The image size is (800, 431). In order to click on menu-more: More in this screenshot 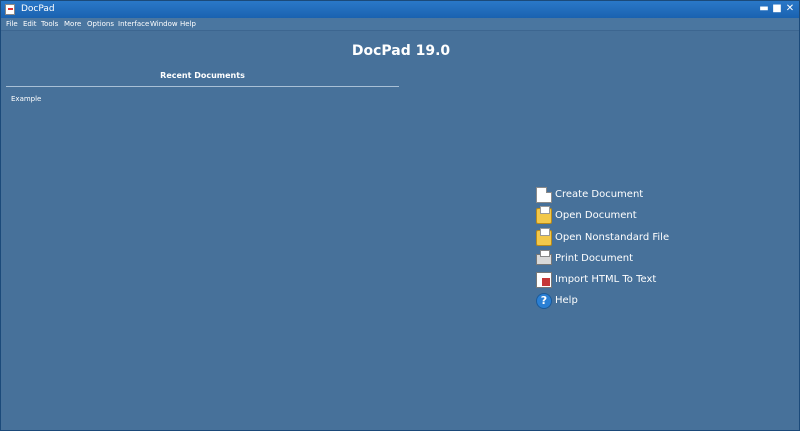, I will do `click(72, 24)`.